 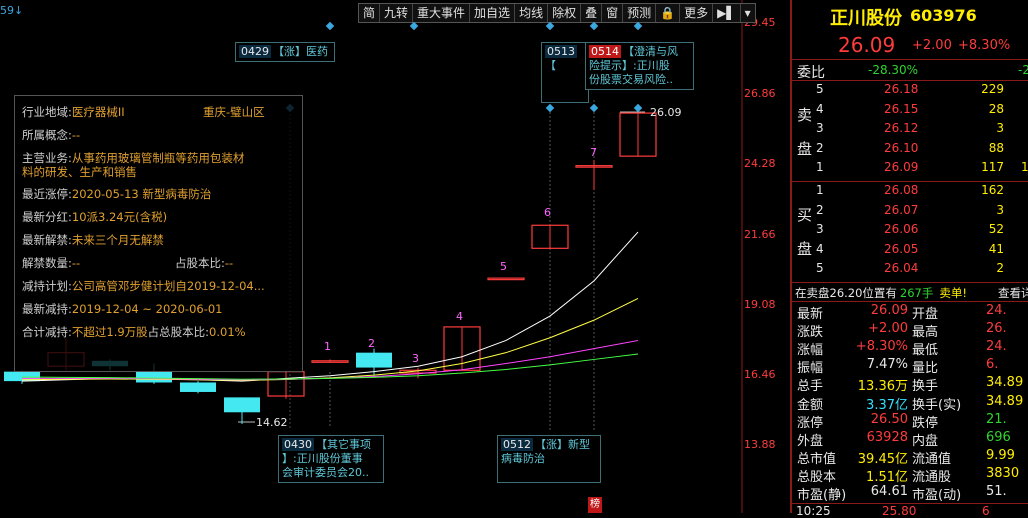 I want to click on toolbar-major-events-button: 重大事件, so click(x=442, y=13).